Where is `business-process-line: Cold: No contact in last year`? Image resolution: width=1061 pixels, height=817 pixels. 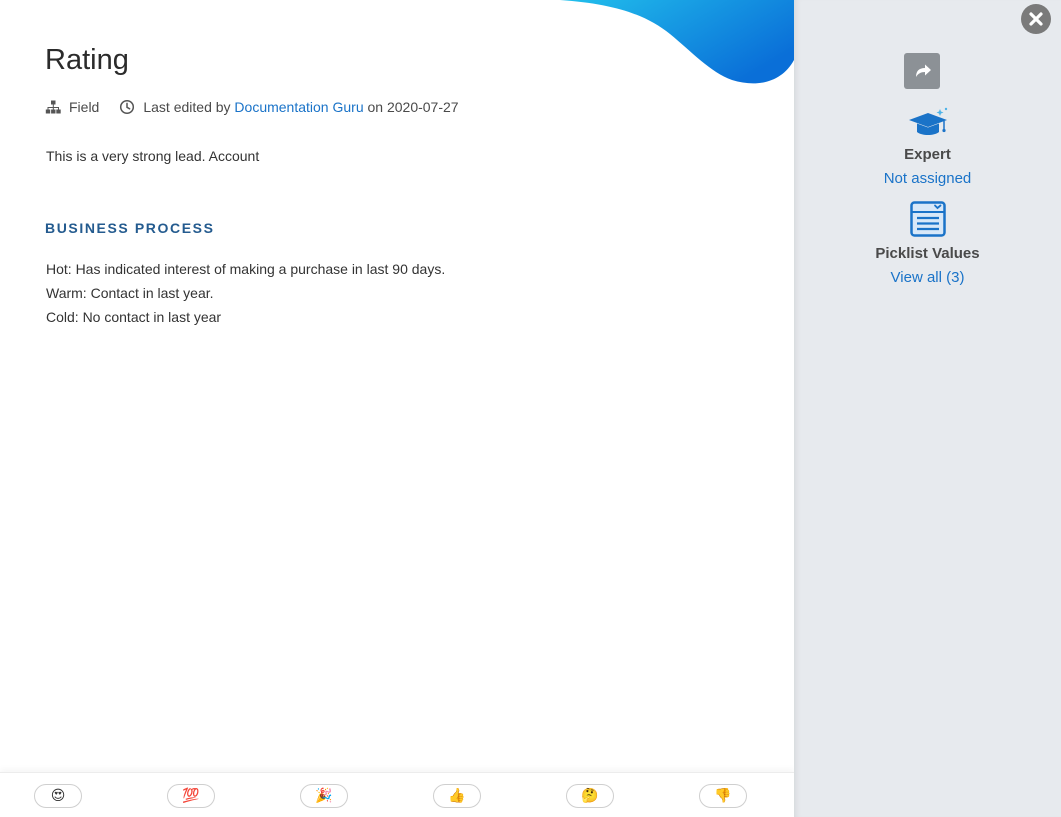 business-process-line: Cold: No contact in last year is located at coordinates (134, 317).